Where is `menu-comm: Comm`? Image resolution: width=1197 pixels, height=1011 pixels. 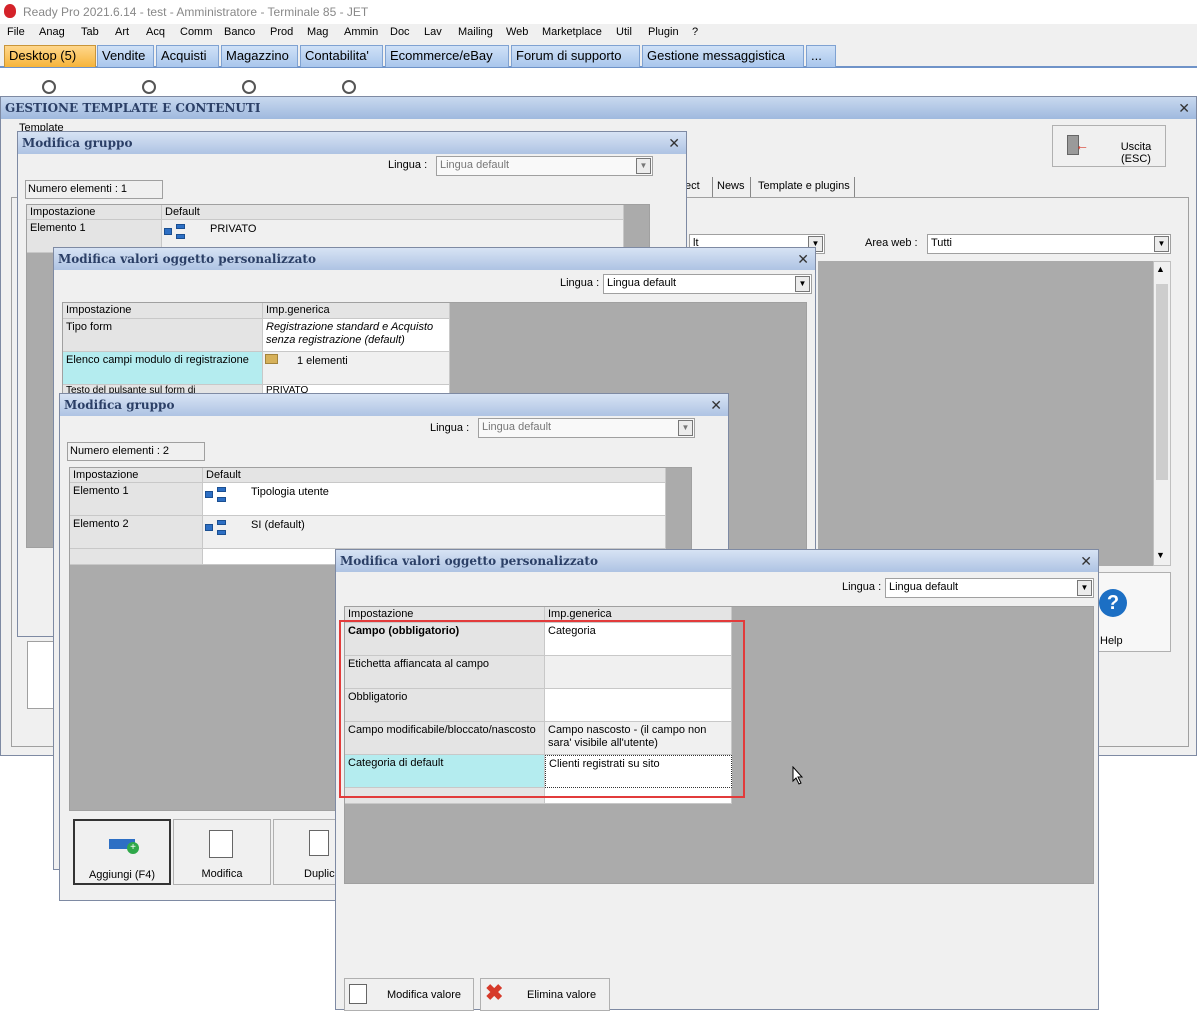 menu-comm: Comm is located at coordinates (196, 32).